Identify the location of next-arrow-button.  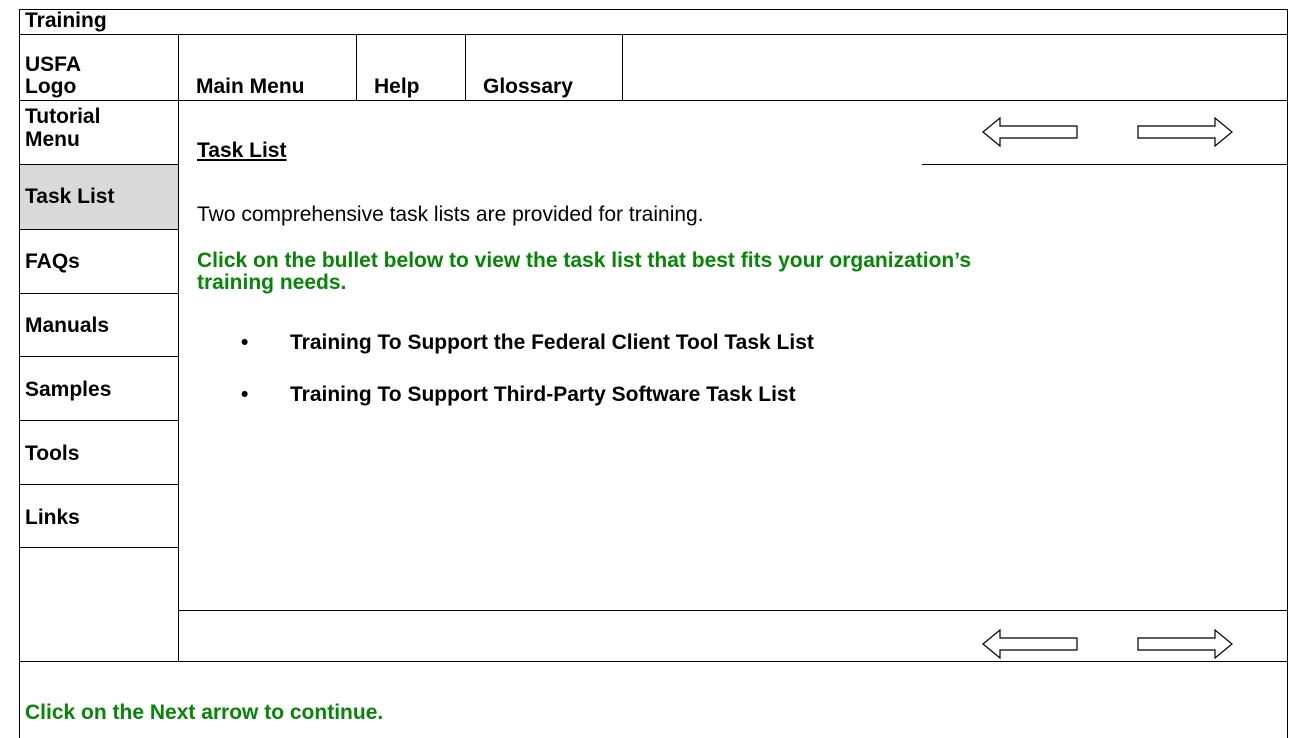
(1185, 132).